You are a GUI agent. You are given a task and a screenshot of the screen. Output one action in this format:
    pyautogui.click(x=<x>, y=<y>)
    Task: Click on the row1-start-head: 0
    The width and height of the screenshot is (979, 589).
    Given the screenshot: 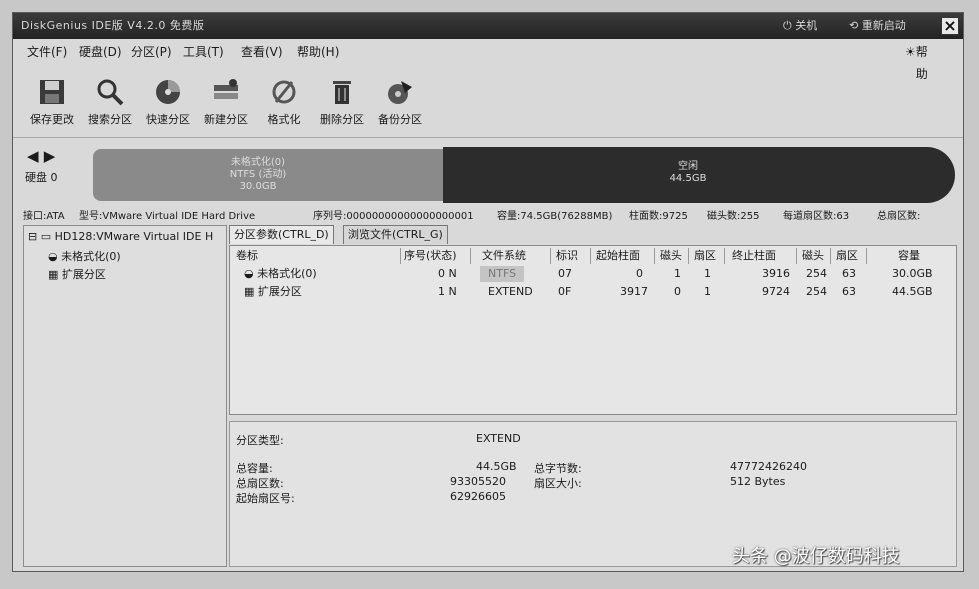 What is the action you would take?
    pyautogui.click(x=677, y=291)
    